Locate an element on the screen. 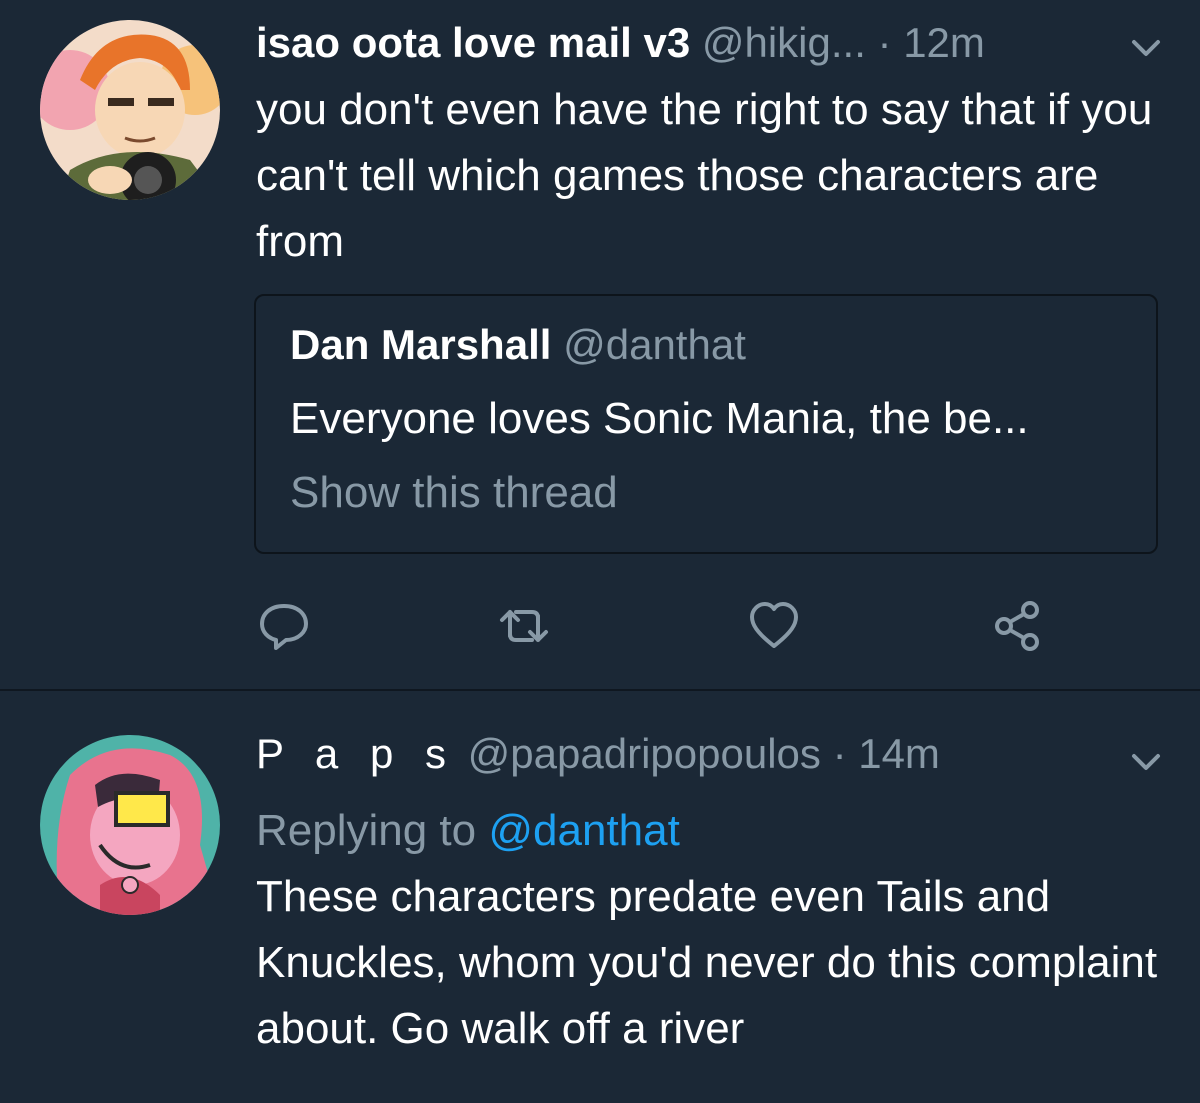 The height and width of the screenshot is (1103, 1200). quoted-header: Dan Marshall @danthat is located at coordinates (518, 345).